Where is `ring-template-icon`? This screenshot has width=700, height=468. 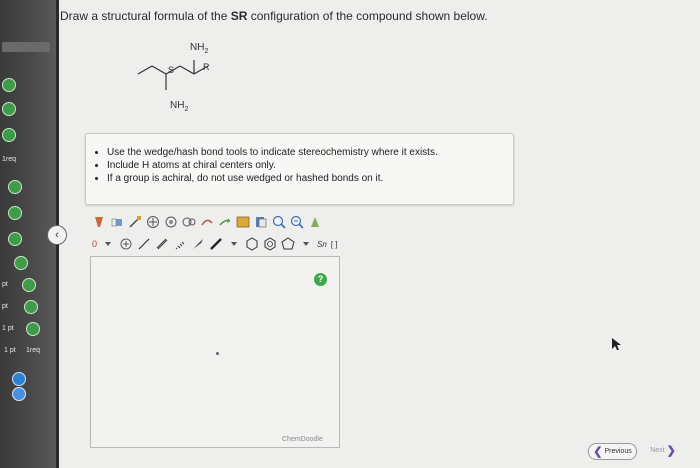 ring-template-icon is located at coordinates (171, 222).